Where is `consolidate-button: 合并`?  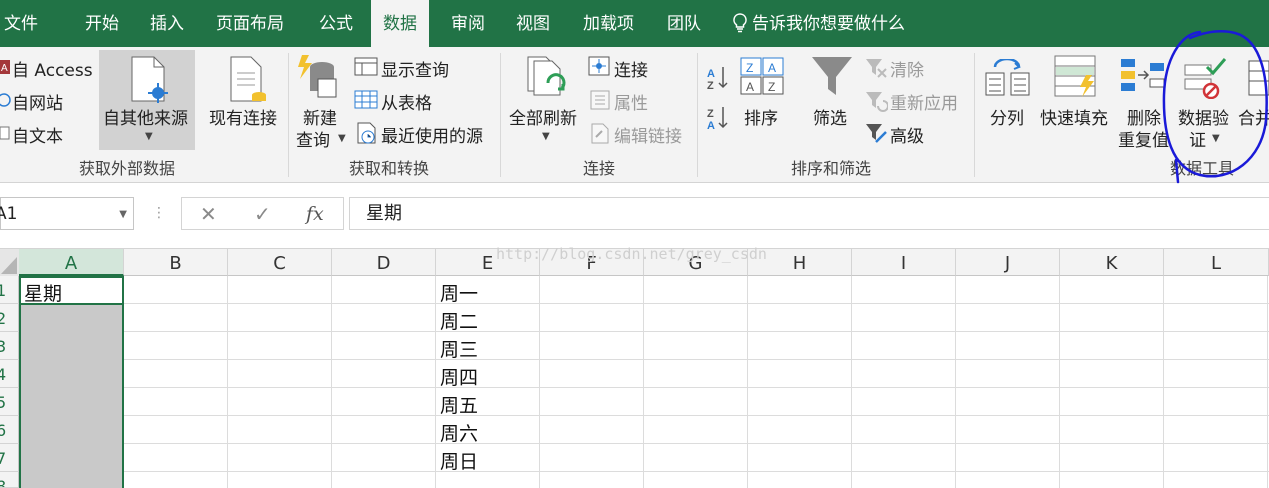
consolidate-button: 合并 is located at coordinates (1253, 116).